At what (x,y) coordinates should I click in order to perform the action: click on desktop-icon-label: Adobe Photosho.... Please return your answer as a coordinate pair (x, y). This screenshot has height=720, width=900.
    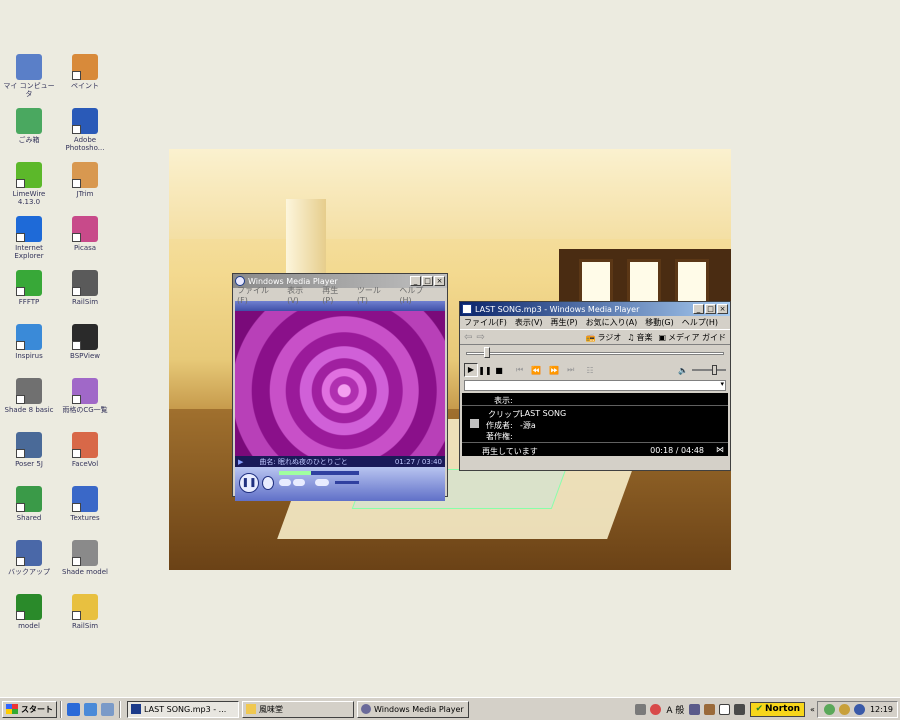
    Looking at the image, I should click on (85, 144).